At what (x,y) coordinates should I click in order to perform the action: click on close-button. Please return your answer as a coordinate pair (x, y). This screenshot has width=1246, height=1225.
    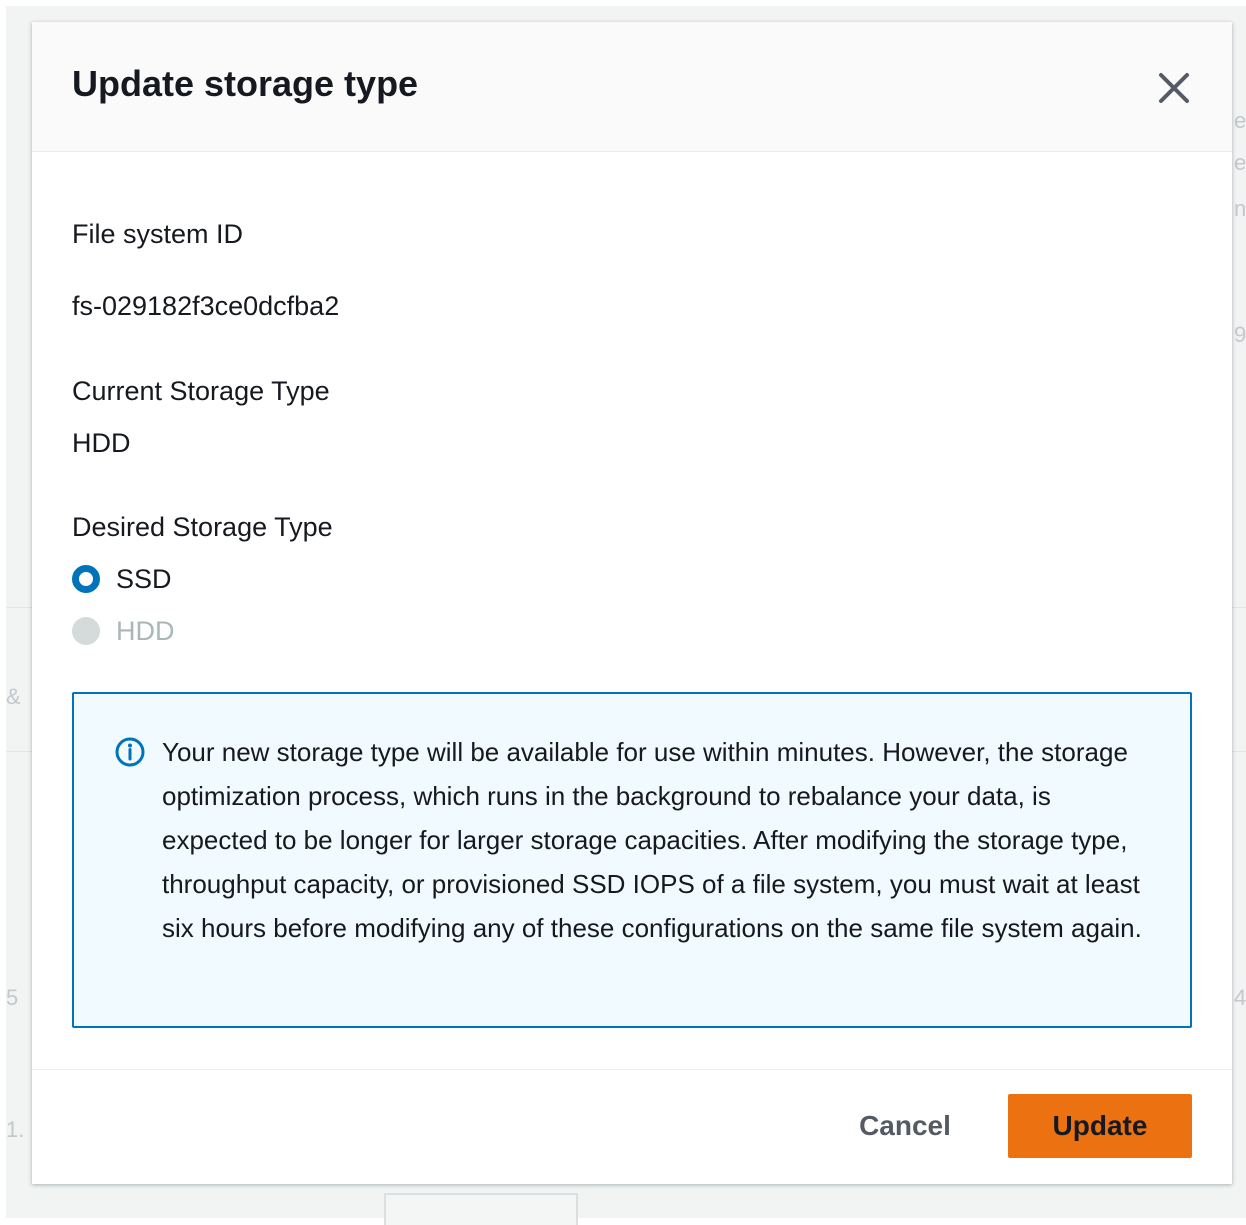
    Looking at the image, I should click on (1174, 88).